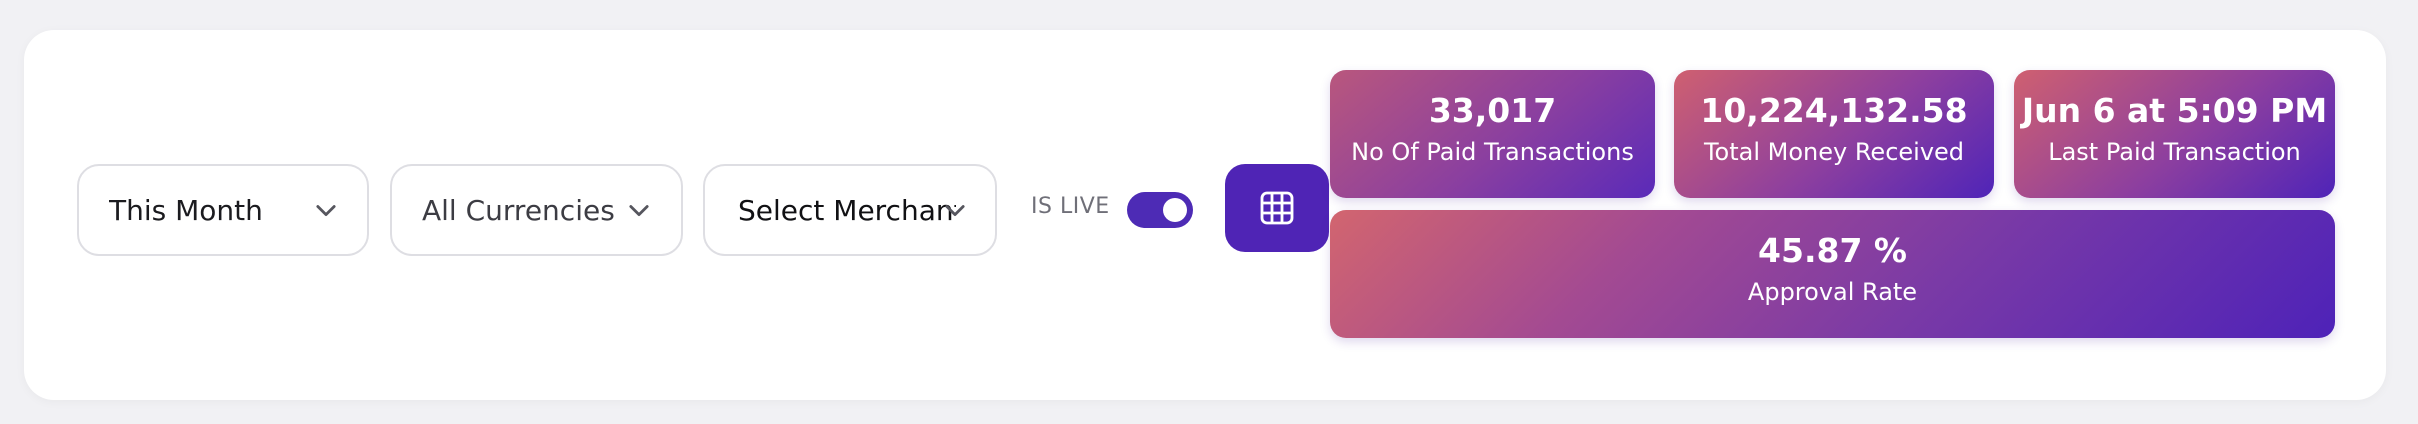 This screenshot has width=2418, height=424. Describe the element at coordinates (1160, 210) in the screenshot. I see `is-live-toggle` at that location.